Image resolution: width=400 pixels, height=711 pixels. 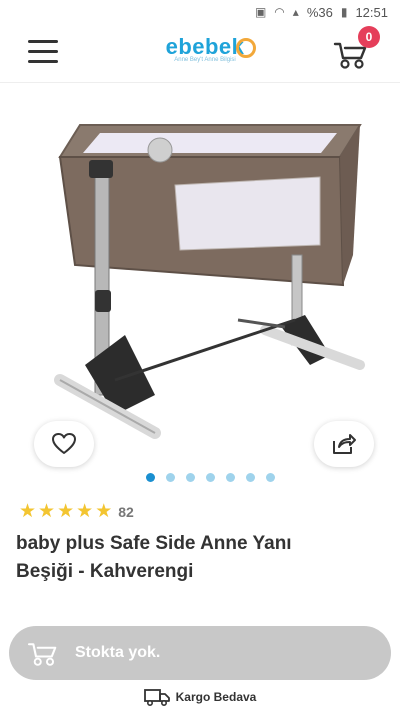 I want to click on app-header: ebebek Anne Bey't Anne Bilgisi 0, so click(x=200, y=53).